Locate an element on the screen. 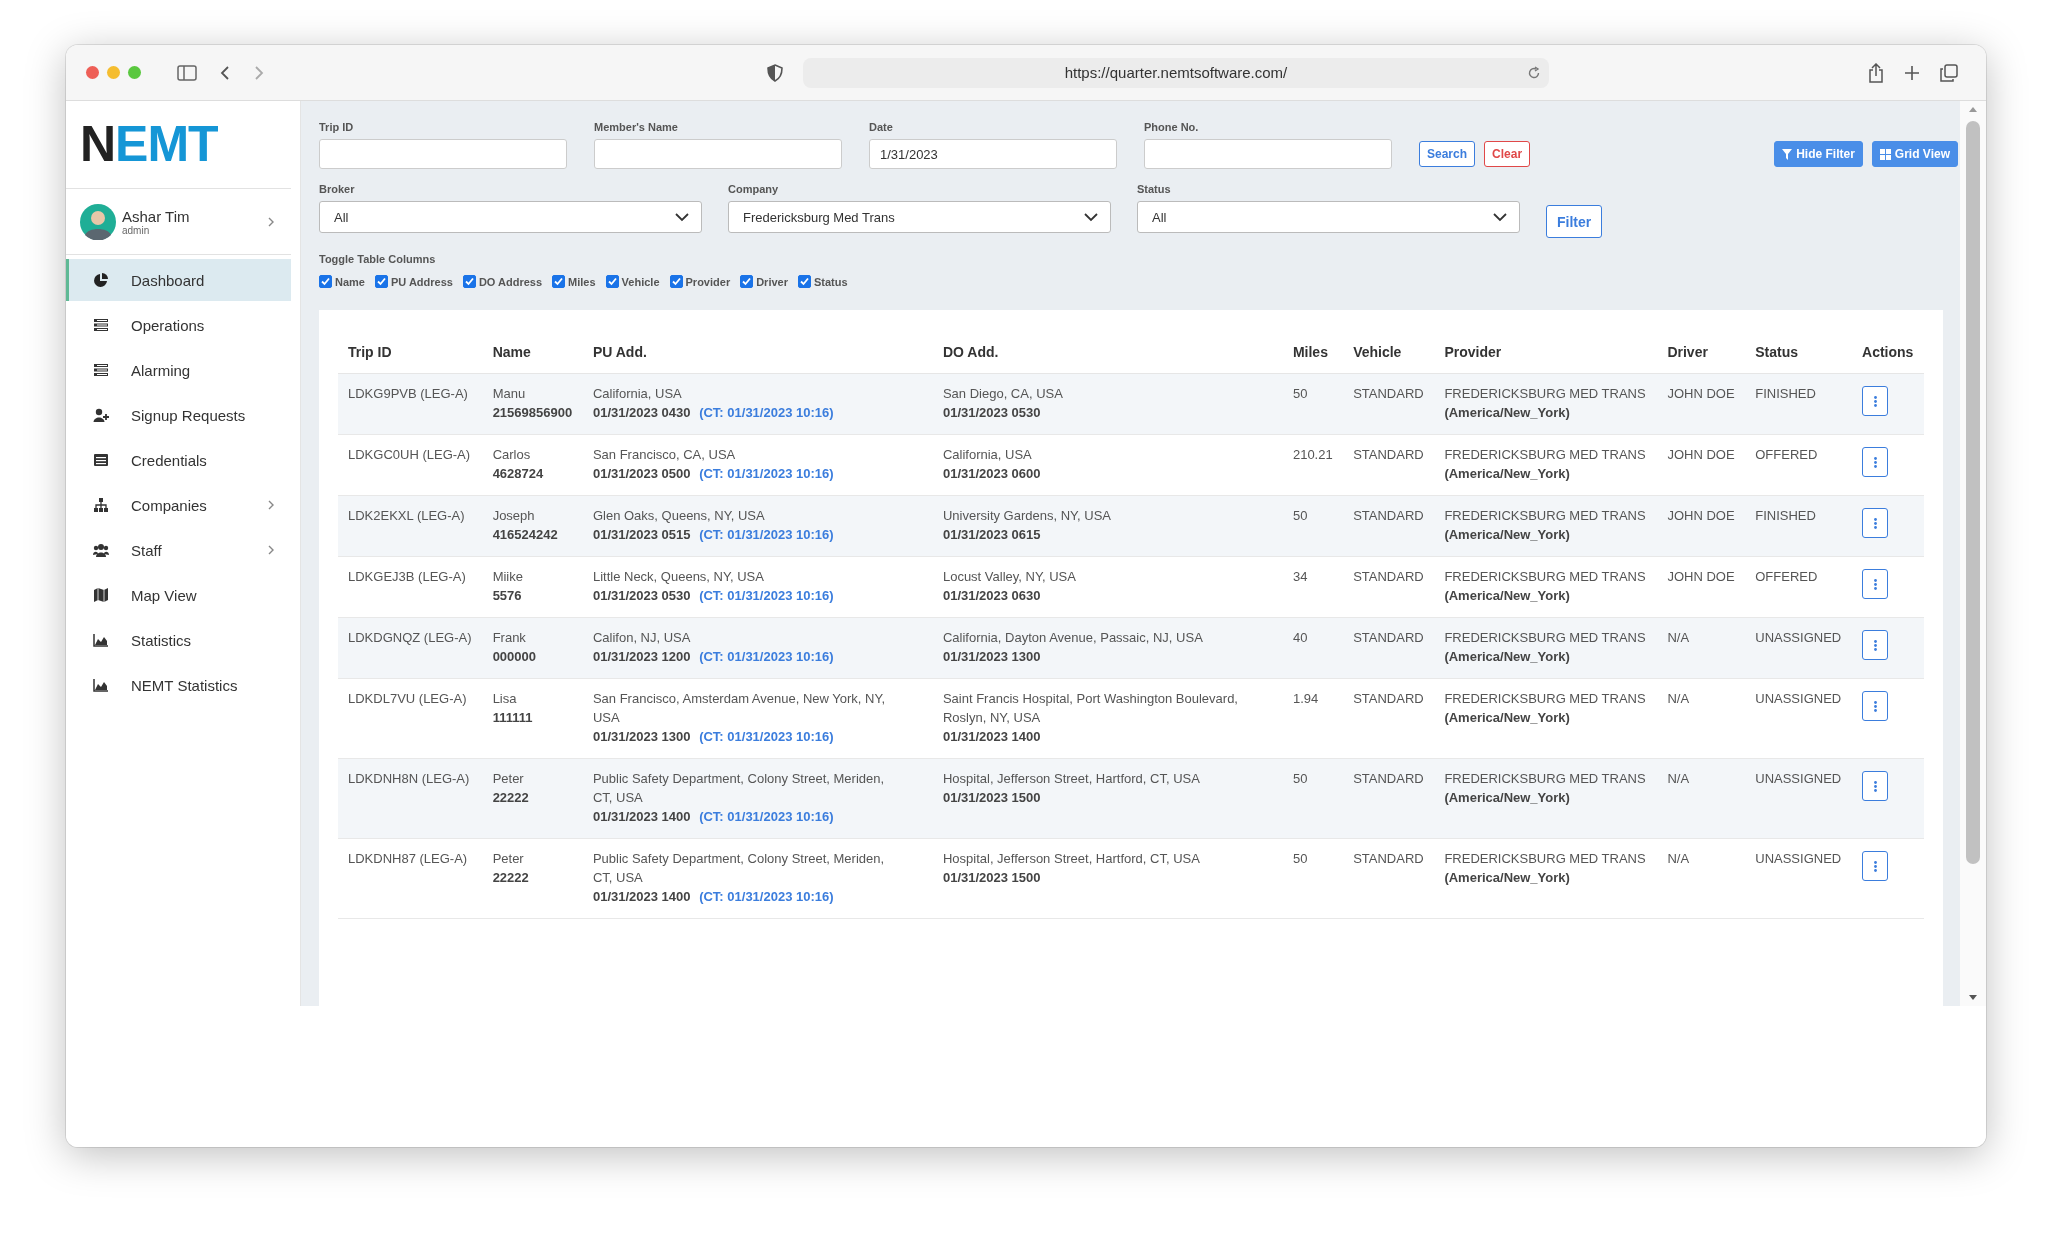  column-toggle: Provider is located at coordinates (700, 281).